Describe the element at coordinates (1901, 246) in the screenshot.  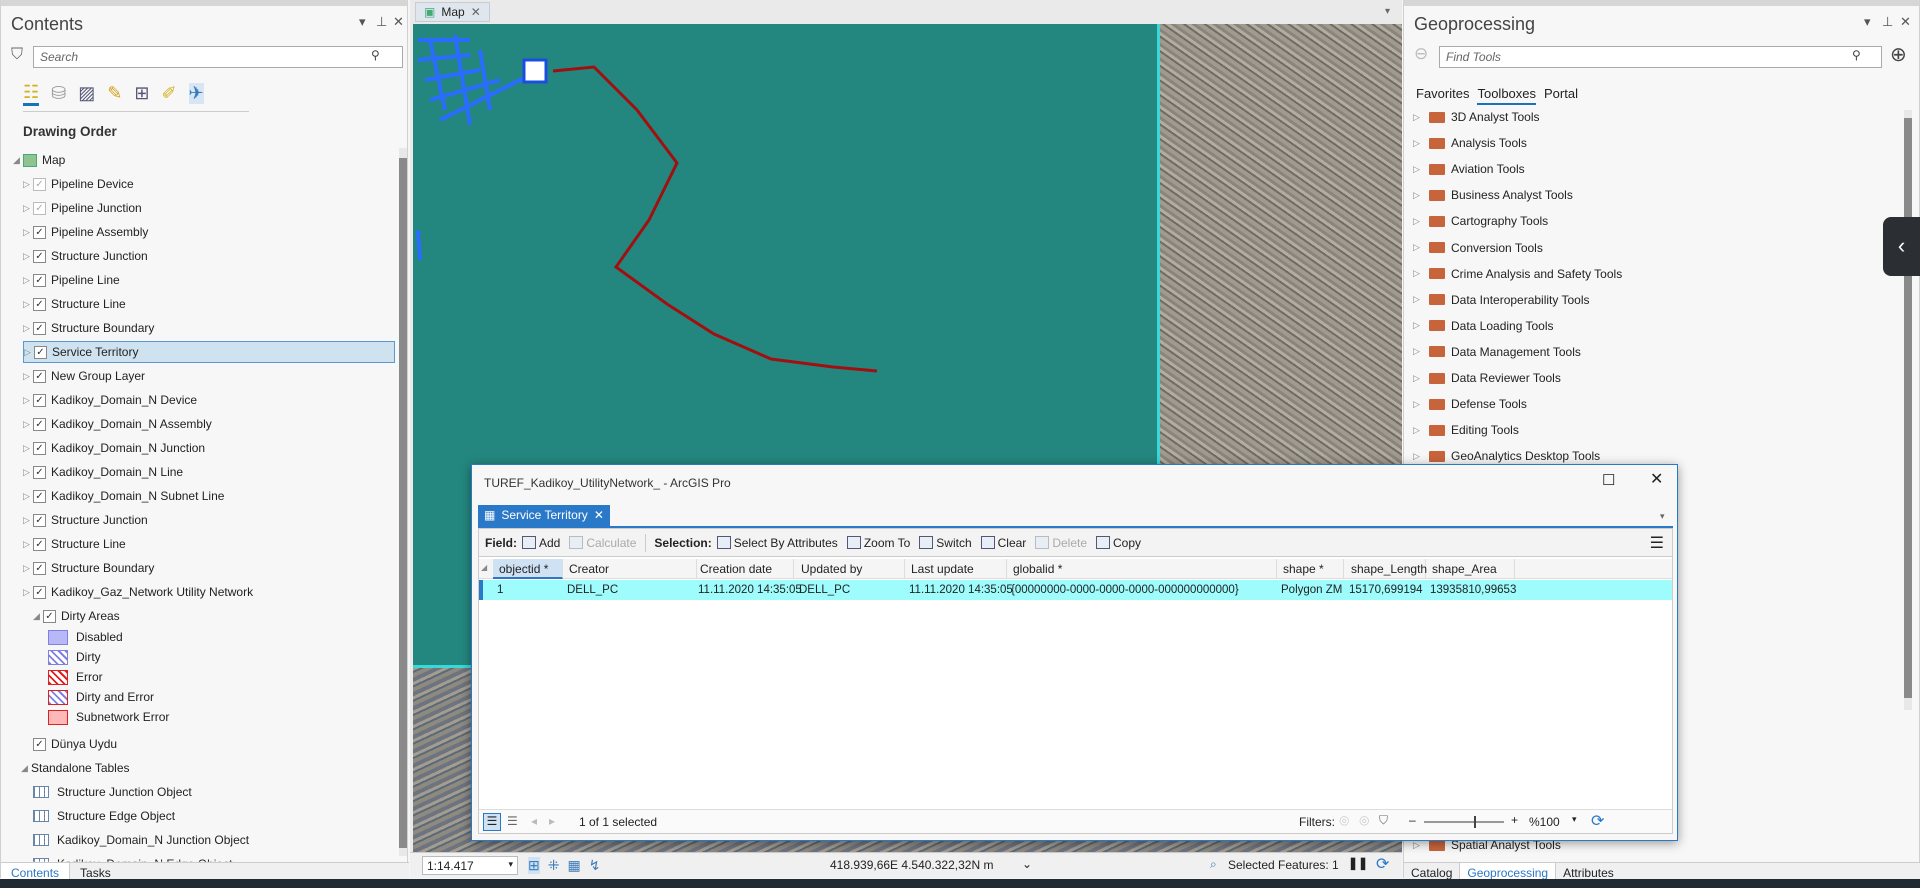
I see `expand-pane-chevron-icon: ‹` at that location.